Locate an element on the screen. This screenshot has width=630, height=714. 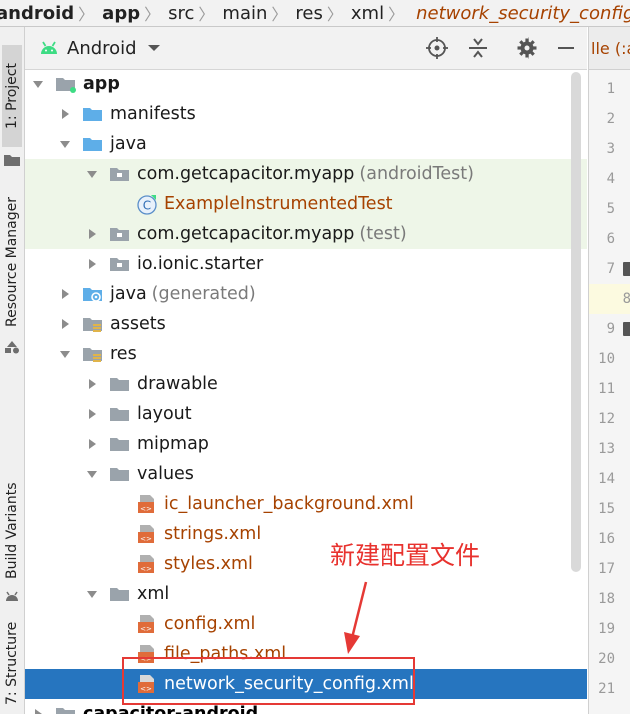
project-tool-tab: 1: Project is located at coordinates (12, 96).